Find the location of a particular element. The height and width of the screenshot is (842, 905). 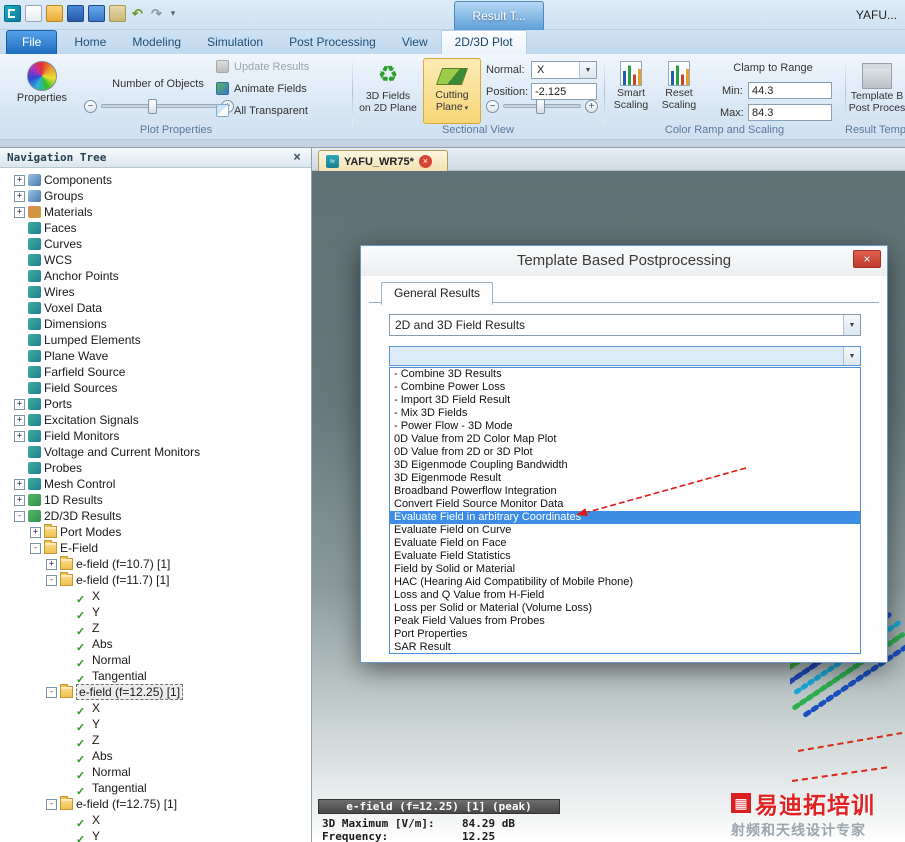

normal-combobox: X ▼ is located at coordinates (564, 70).